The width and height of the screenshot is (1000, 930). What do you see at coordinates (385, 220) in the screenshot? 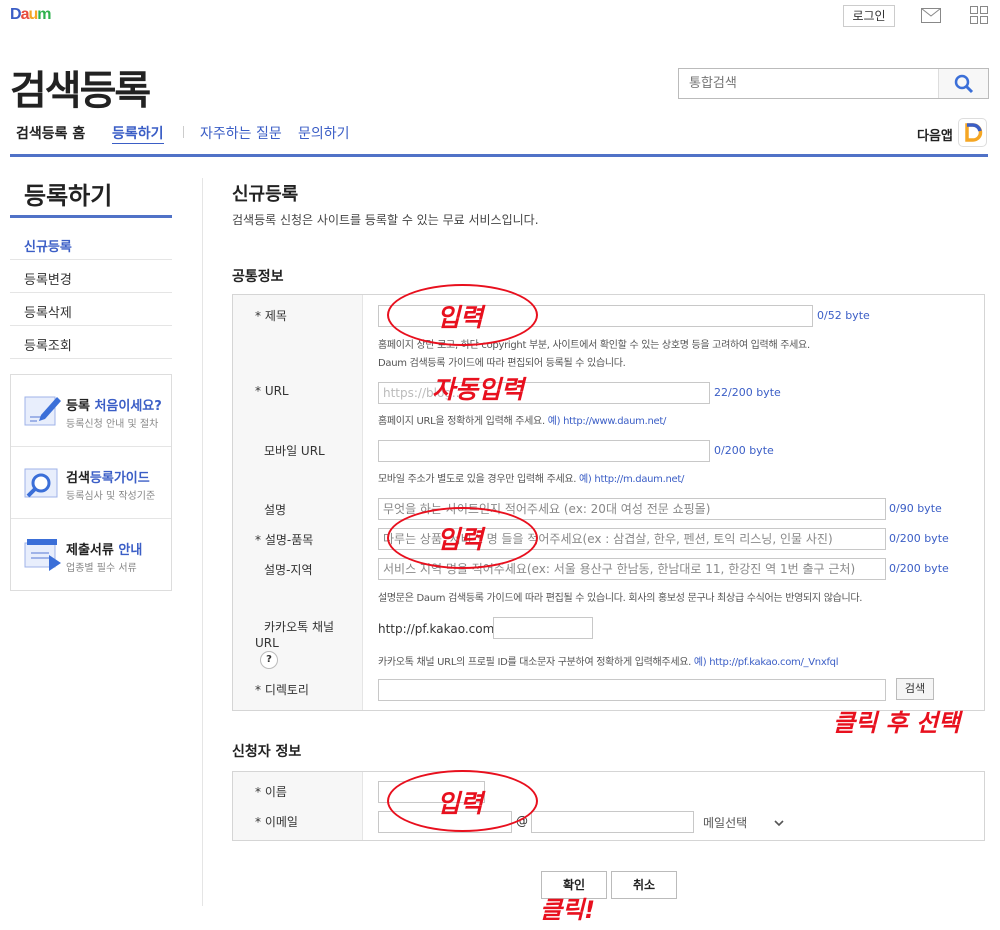
I see `section-subtitle: 검색등록 신청은 사이트를 등록할 수 있는 무료 서비스입니다.` at bounding box center [385, 220].